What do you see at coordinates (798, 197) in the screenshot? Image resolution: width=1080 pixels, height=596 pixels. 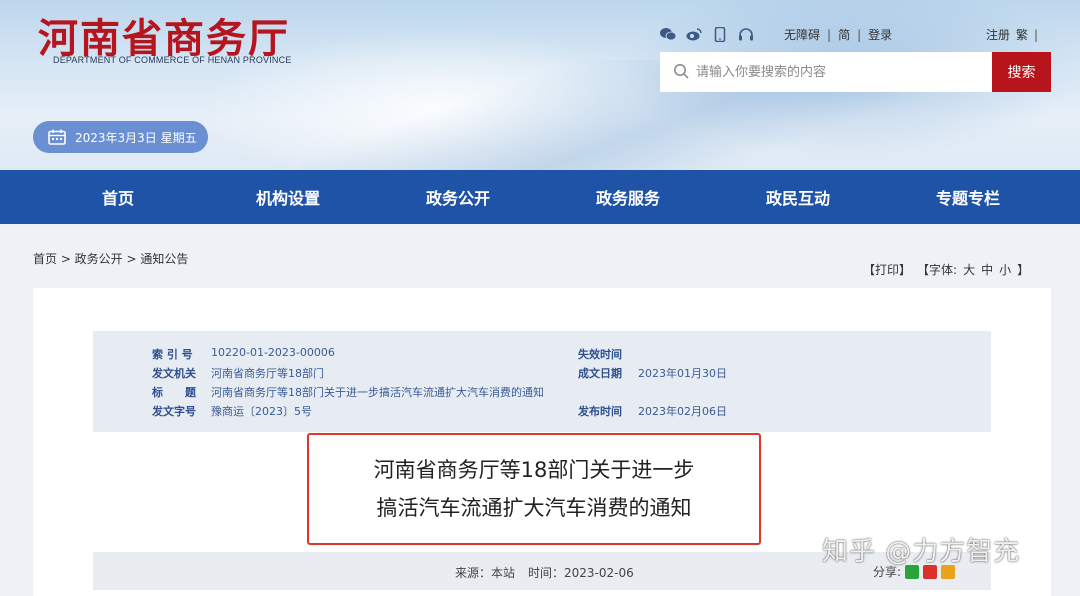 I see `nav-item-interaction: 政民互动` at bounding box center [798, 197].